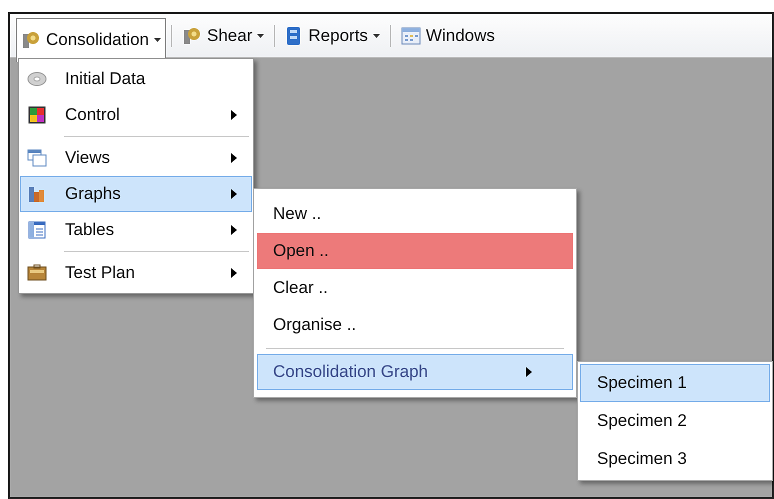 The height and width of the screenshot is (499, 774). I want to click on briefcase-icon, so click(37, 273).